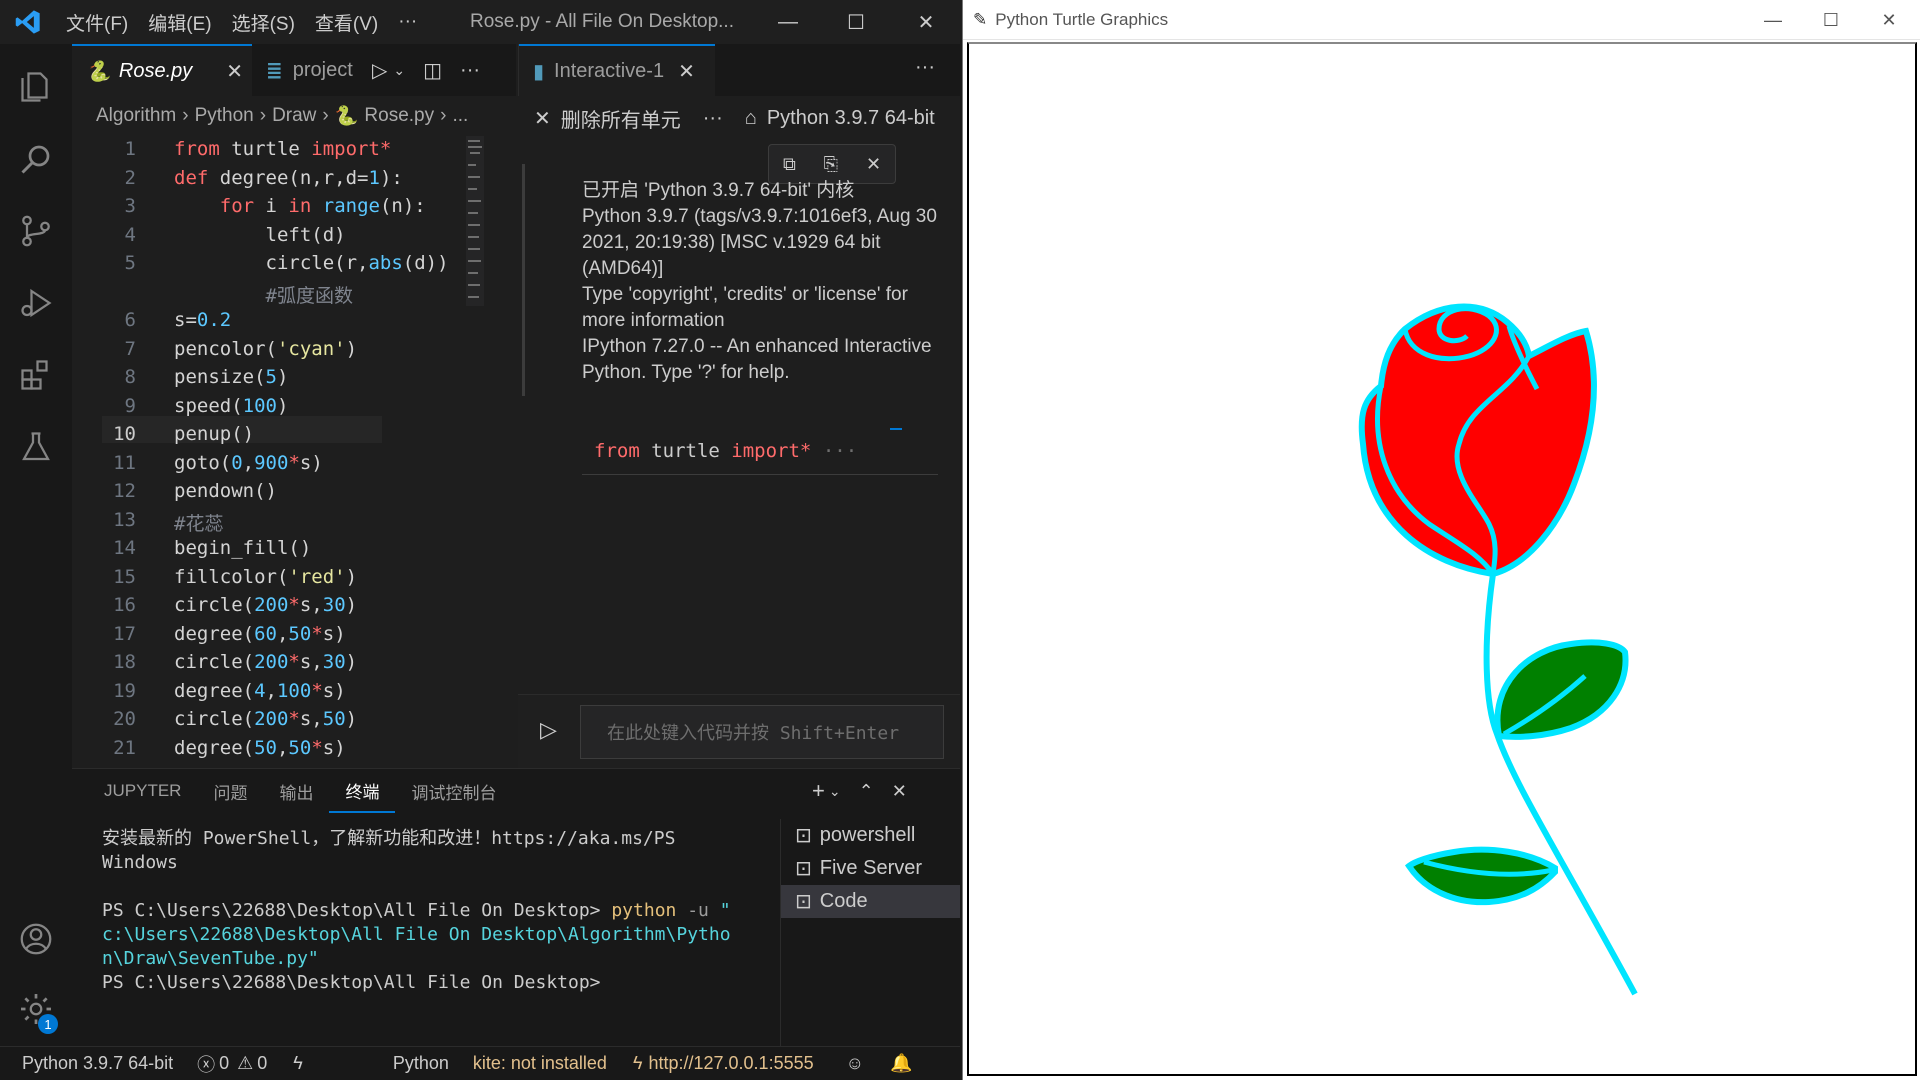  What do you see at coordinates (265, 577) in the screenshot?
I see `code-line: fillcolor('red')` at bounding box center [265, 577].